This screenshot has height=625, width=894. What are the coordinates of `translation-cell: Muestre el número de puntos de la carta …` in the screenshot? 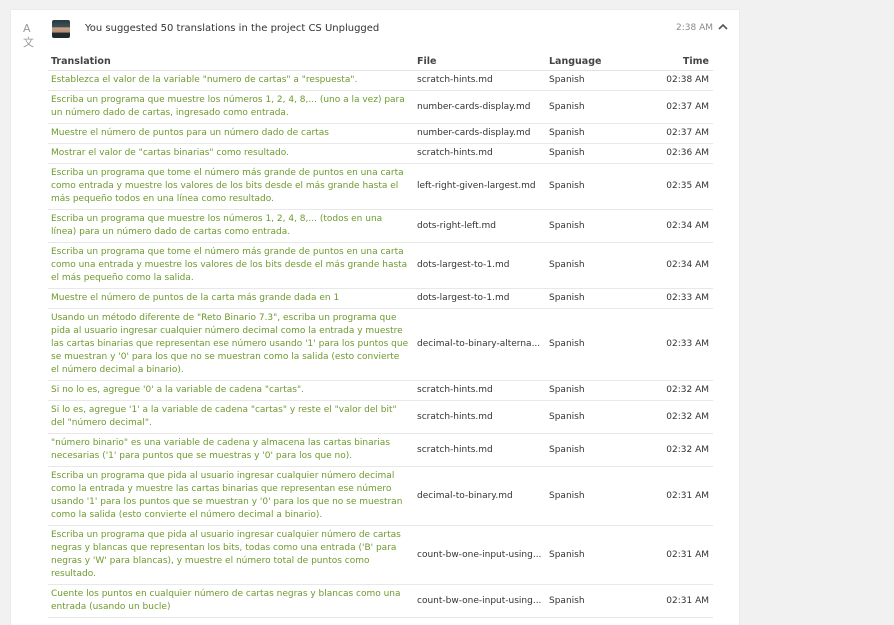 It's located at (231, 298).